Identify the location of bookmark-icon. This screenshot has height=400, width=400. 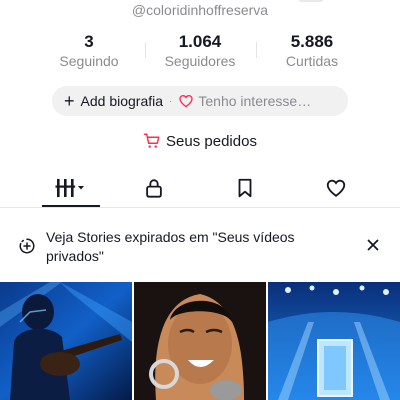
(245, 188).